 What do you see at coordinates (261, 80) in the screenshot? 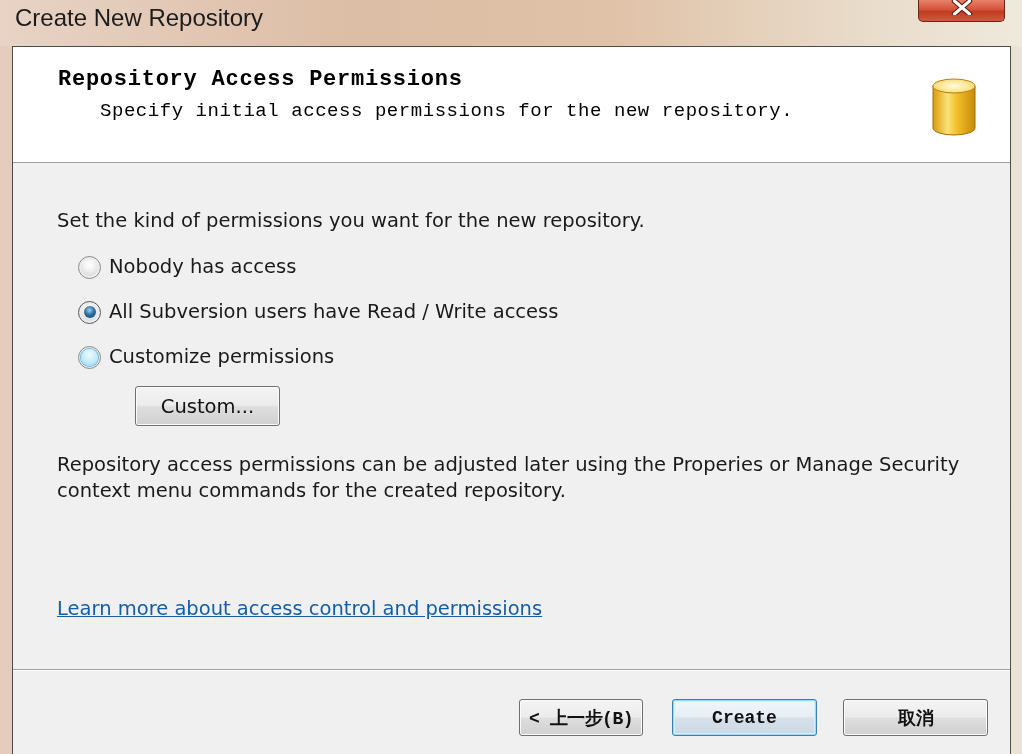
I see `page-title: Repository Access Permissions` at bounding box center [261, 80].